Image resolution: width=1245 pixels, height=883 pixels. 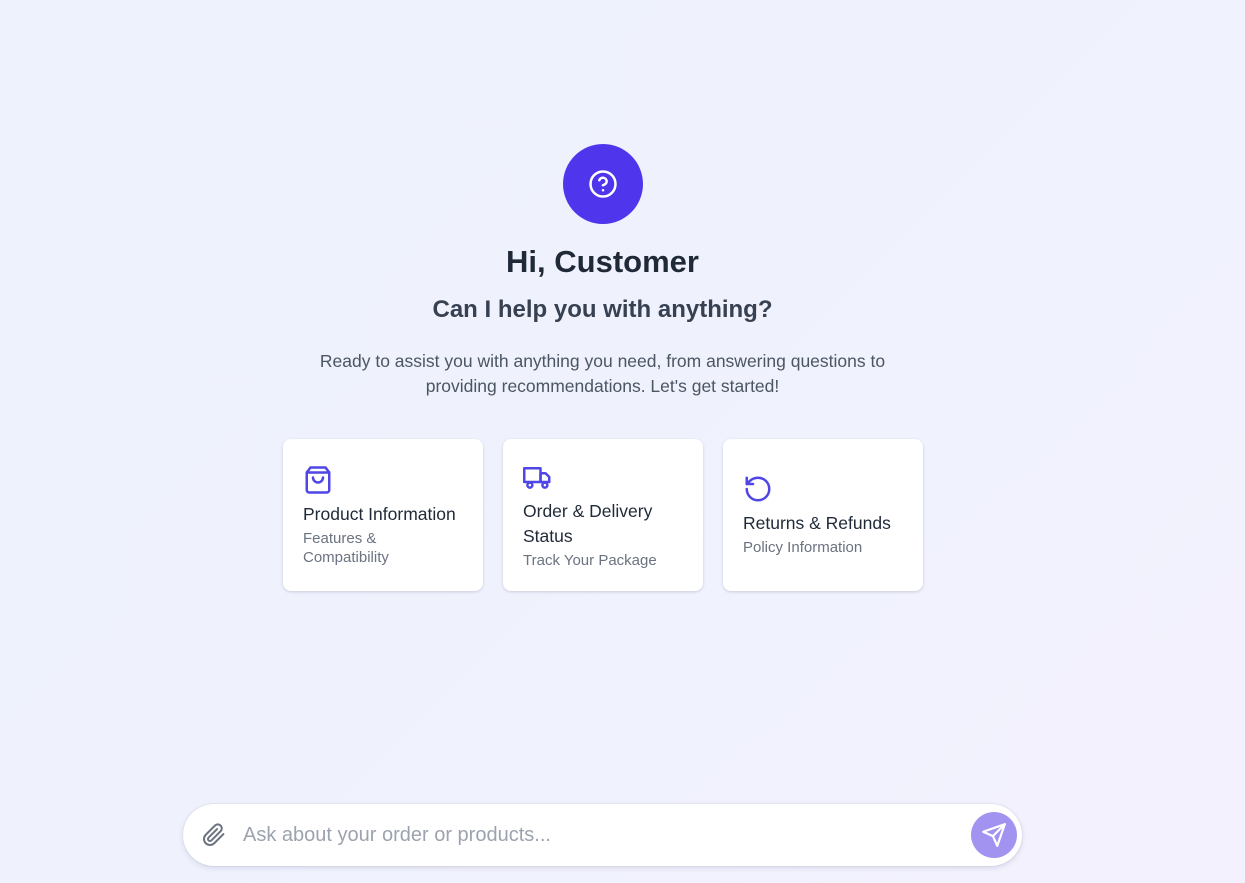 I want to click on shopping-bag-icon, so click(x=318, y=479).